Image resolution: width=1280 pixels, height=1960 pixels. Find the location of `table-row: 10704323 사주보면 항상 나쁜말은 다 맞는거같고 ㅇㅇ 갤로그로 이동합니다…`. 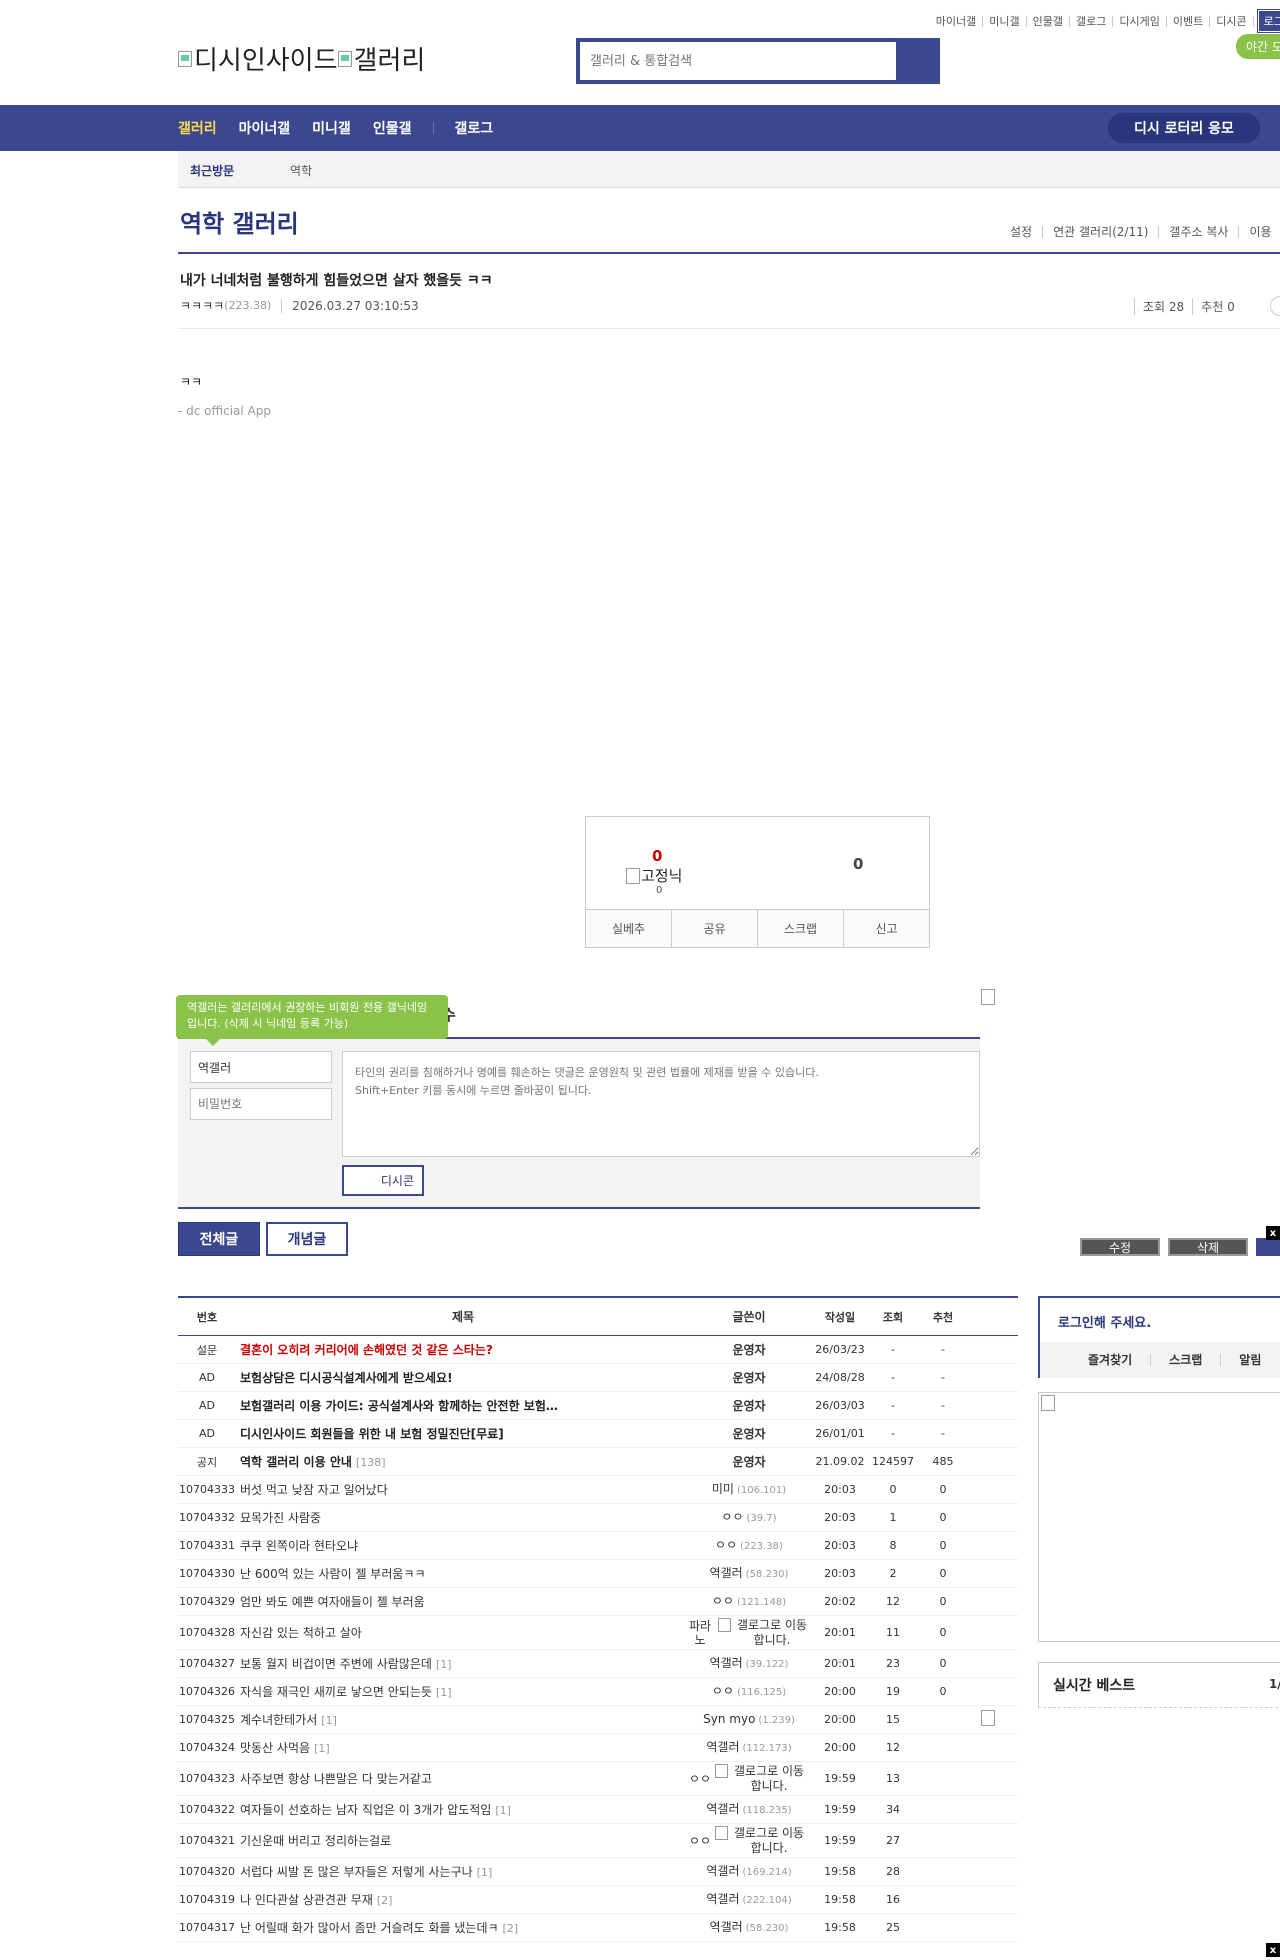

table-row: 10704323 사주보면 항상 나쁜말은 다 맞는거같고 ㅇㅇ 갤로그로 이동합니다… is located at coordinates (598, 1779).